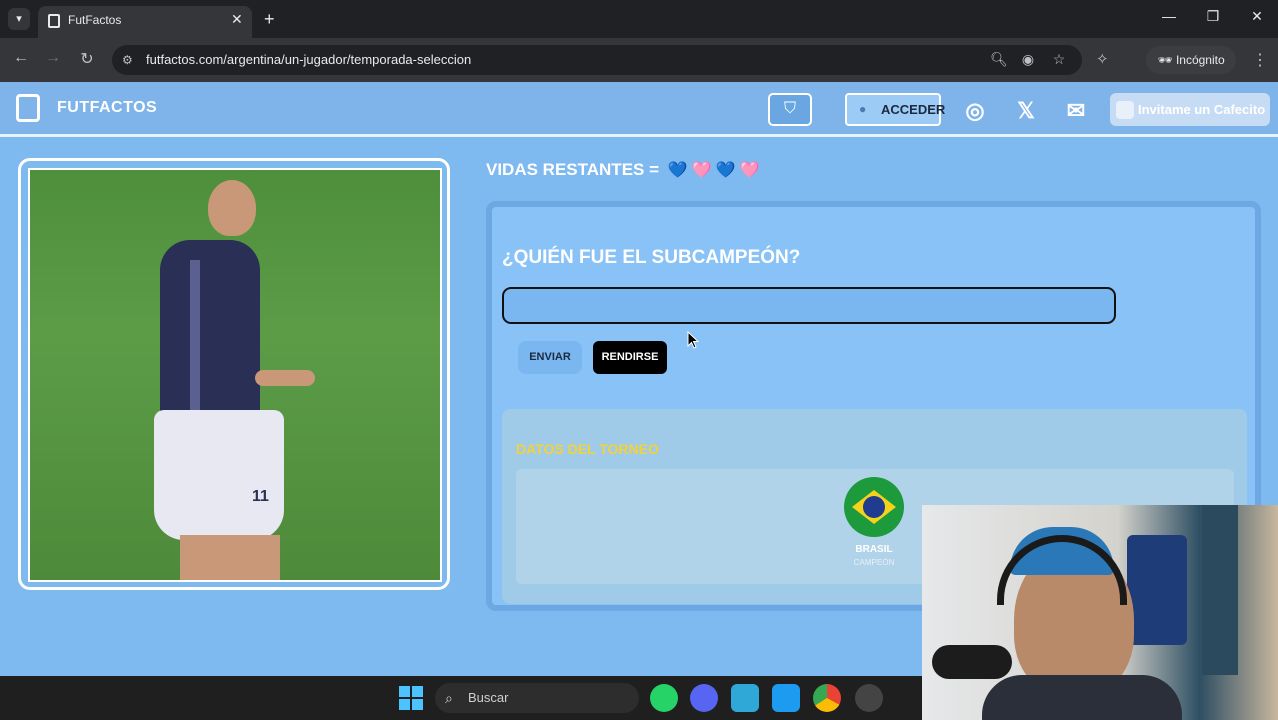 This screenshot has width=1278, height=720. What do you see at coordinates (260, 496) in the screenshot?
I see `shorts-number: 11` at bounding box center [260, 496].